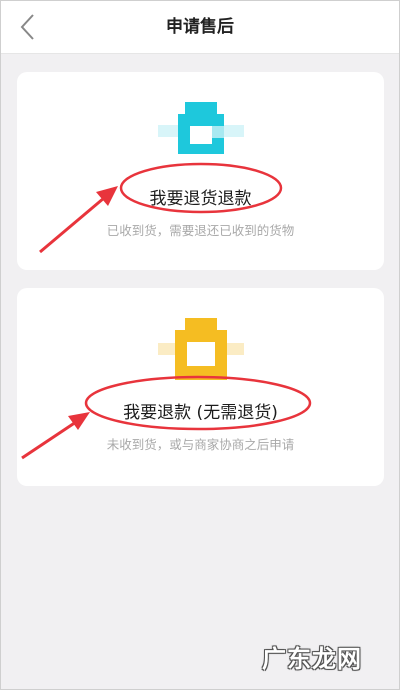  I want to click on return-box-icon, so click(200, 128).